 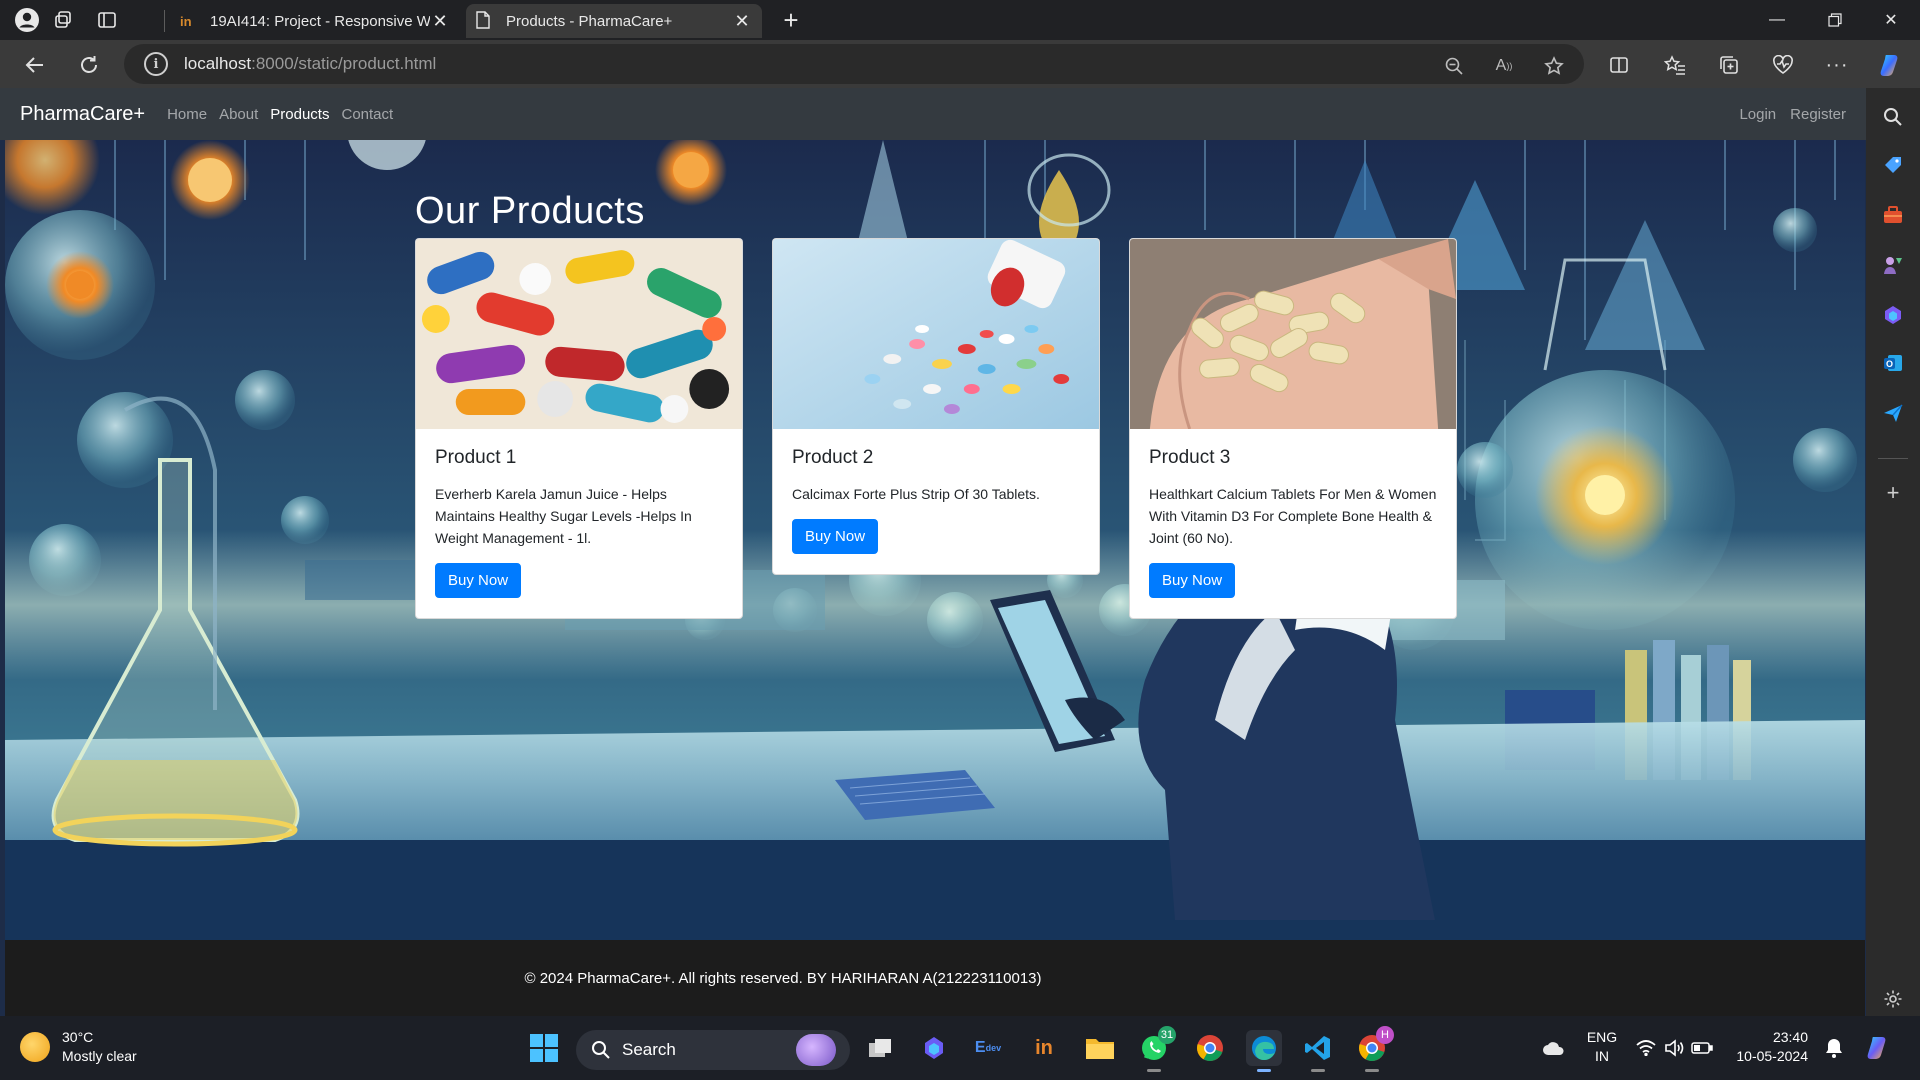 I want to click on vscode-icon, so click(x=1318, y=1051).